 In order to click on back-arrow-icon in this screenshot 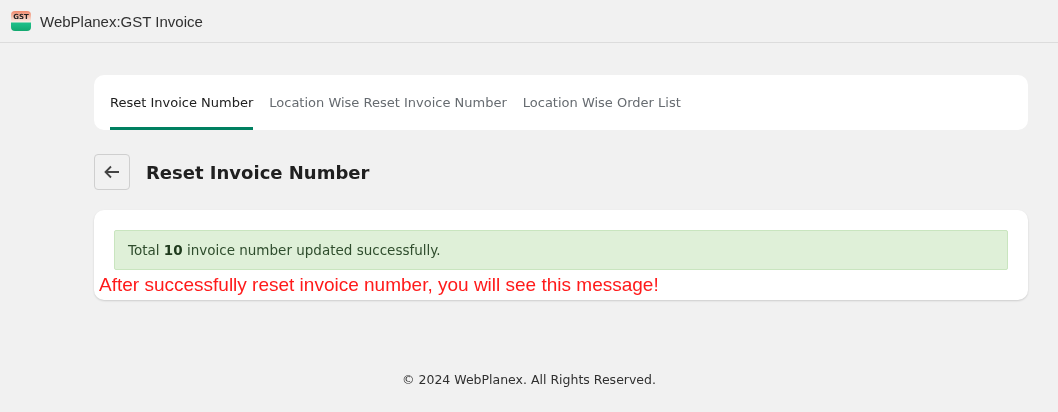, I will do `click(112, 172)`.